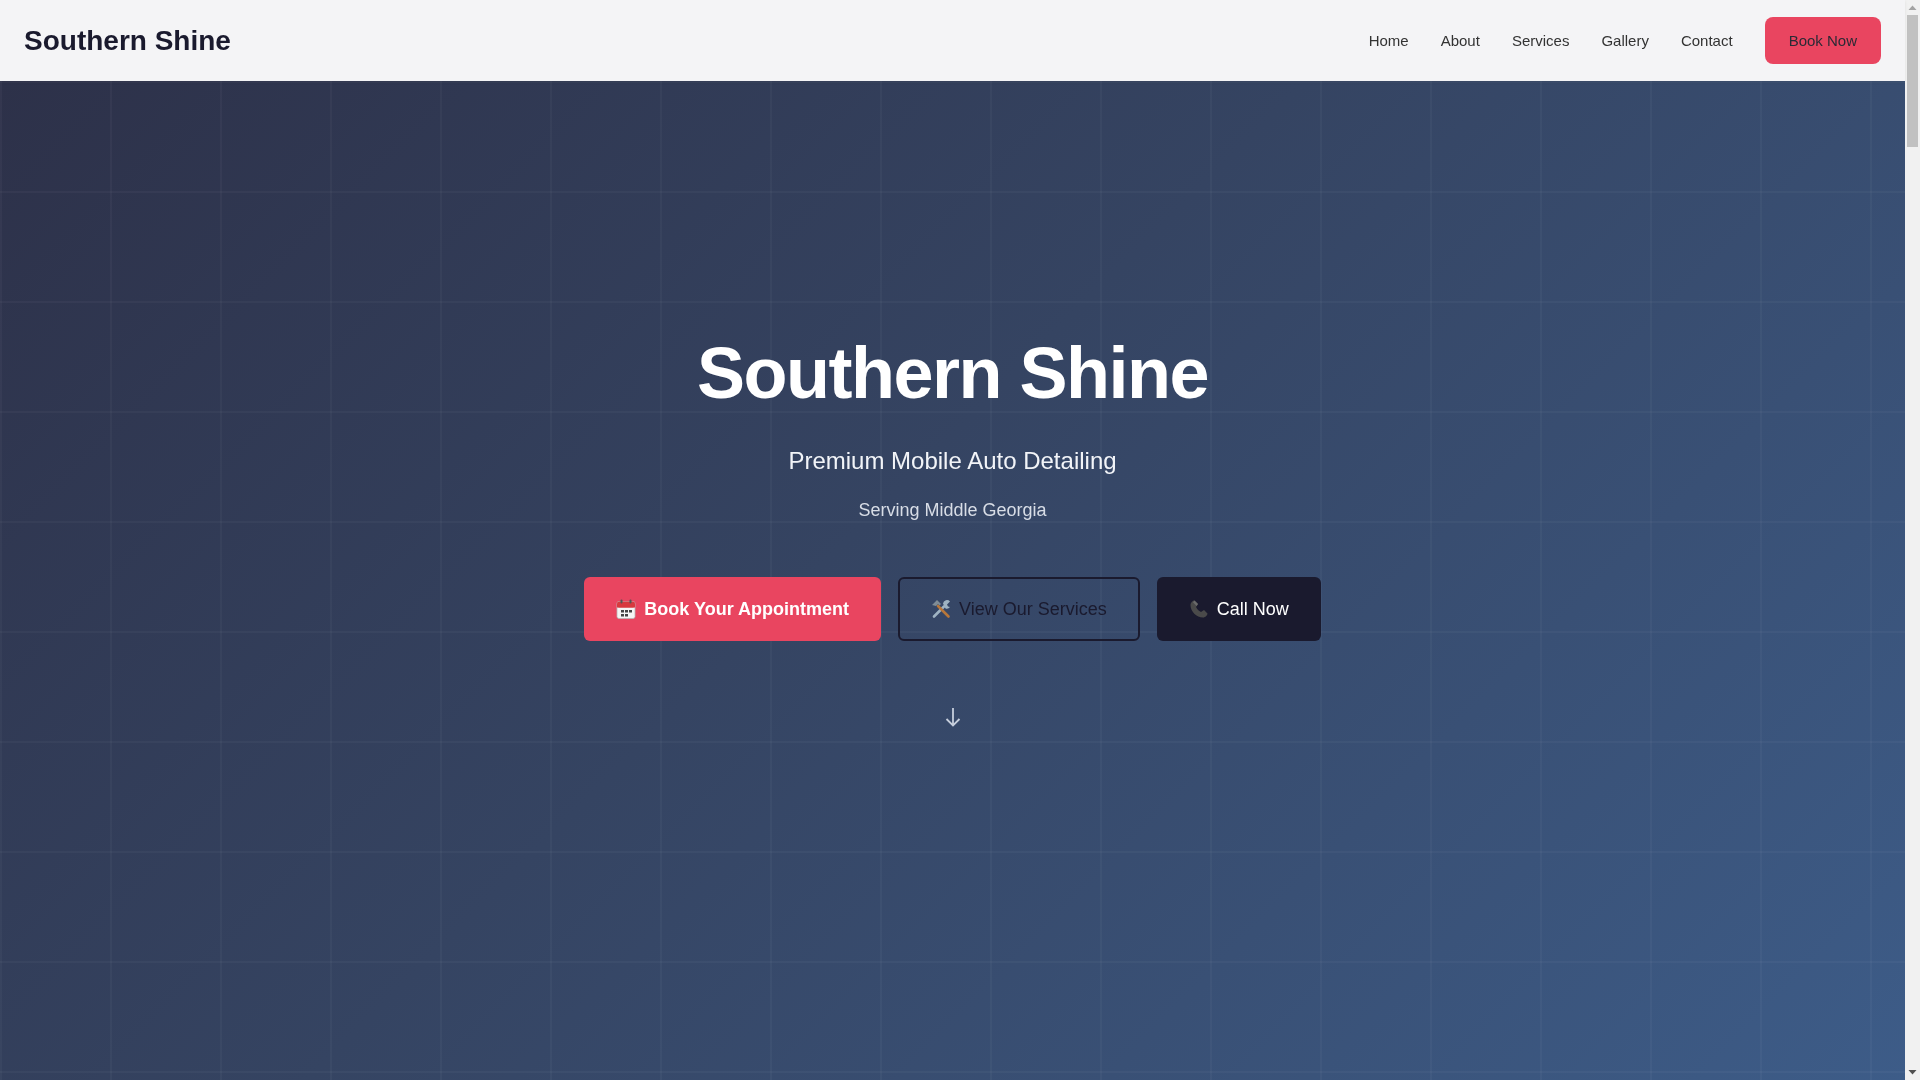 The image size is (1920, 1080). I want to click on hero-title: Southern Shine, so click(952, 373).